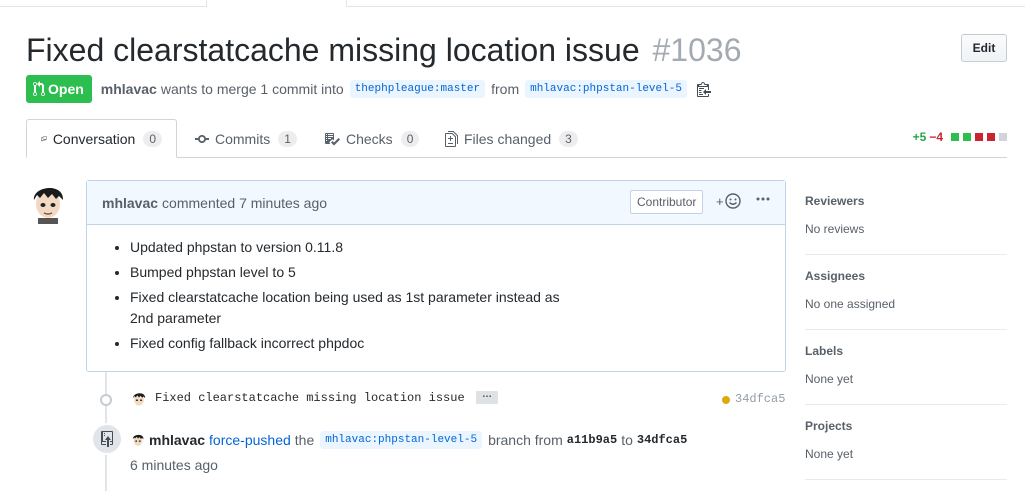 The width and height of the screenshot is (1025, 491). What do you see at coordinates (960, 137) in the screenshot?
I see `diffstat: +5 −4` at bounding box center [960, 137].